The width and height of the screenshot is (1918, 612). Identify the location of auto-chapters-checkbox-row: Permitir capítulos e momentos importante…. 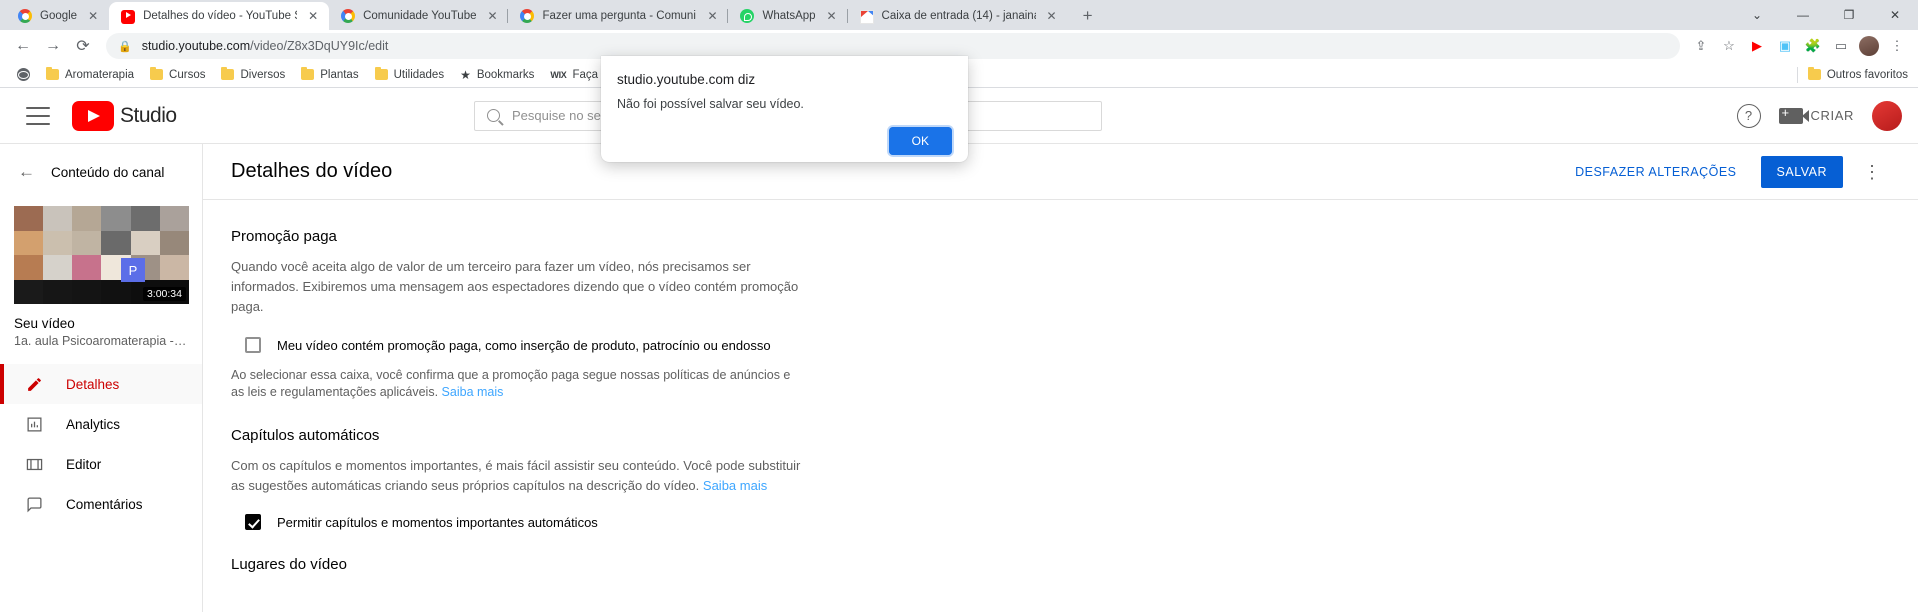
(1067, 522).